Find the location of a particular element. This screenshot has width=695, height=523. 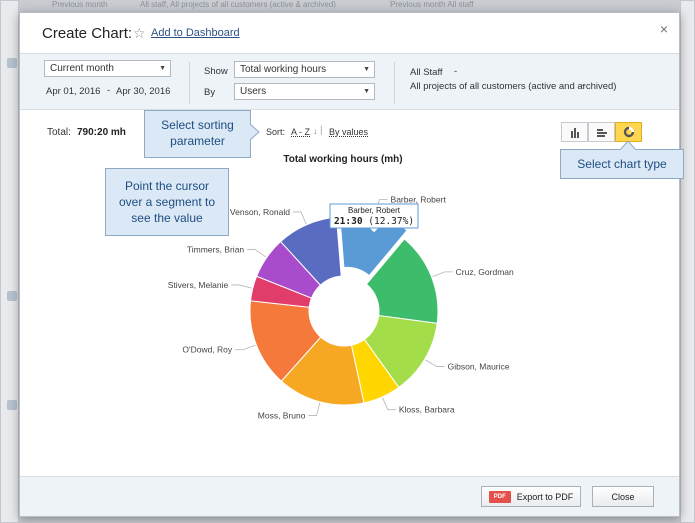

dialog-footer: PDF Export to PDF Close is located at coordinates (349, 496).